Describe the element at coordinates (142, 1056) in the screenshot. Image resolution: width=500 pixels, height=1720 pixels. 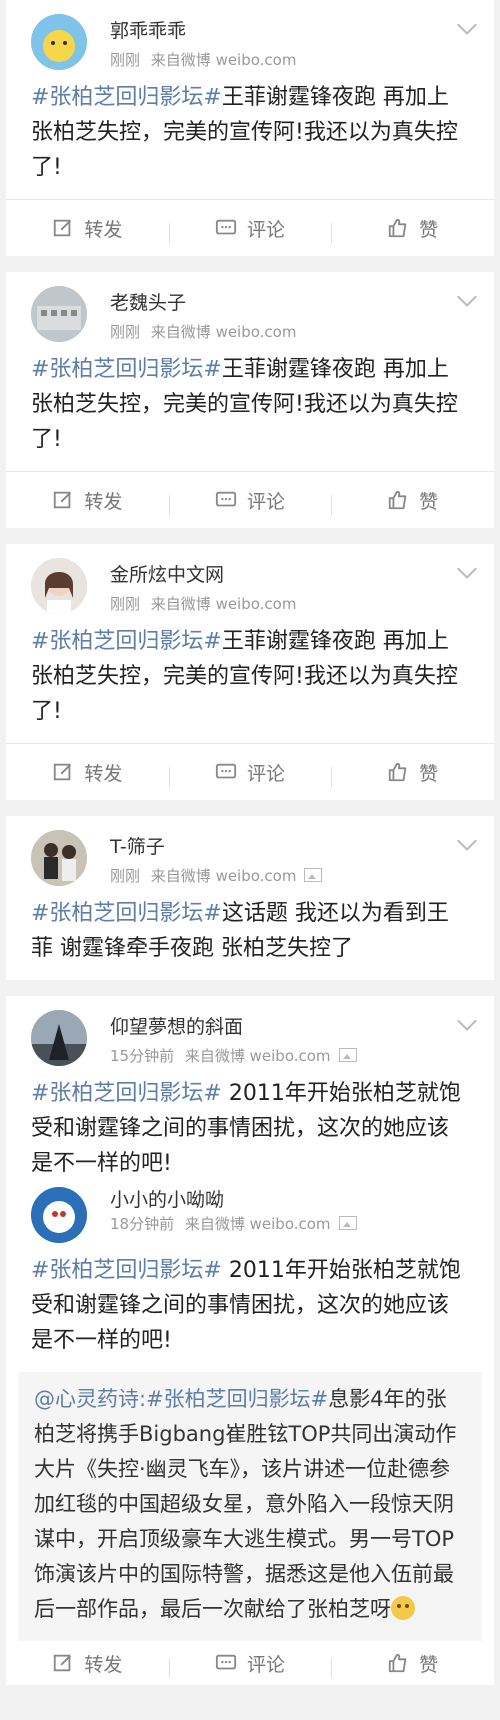
I see `post-time: 15分钟前` at that location.